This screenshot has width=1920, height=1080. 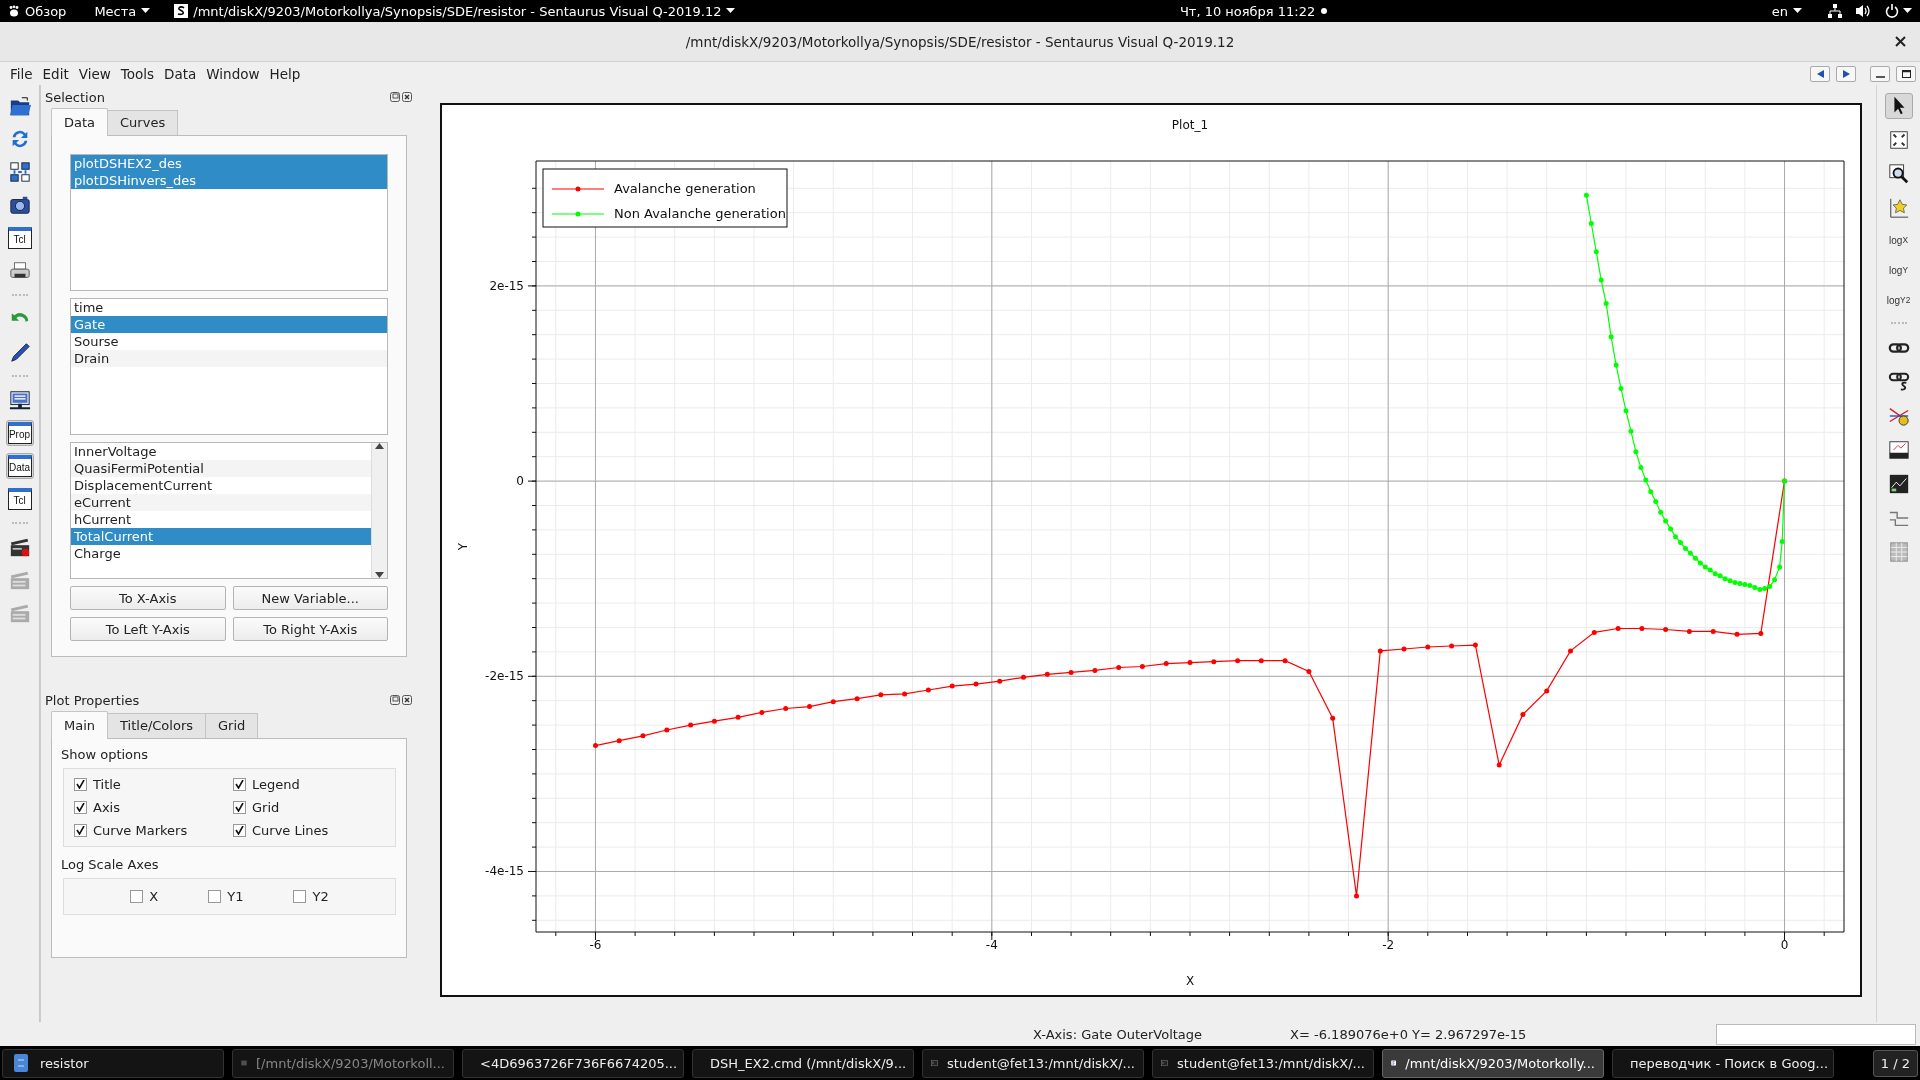 What do you see at coordinates (19, 172) in the screenshot?
I see `transfer-icon` at bounding box center [19, 172].